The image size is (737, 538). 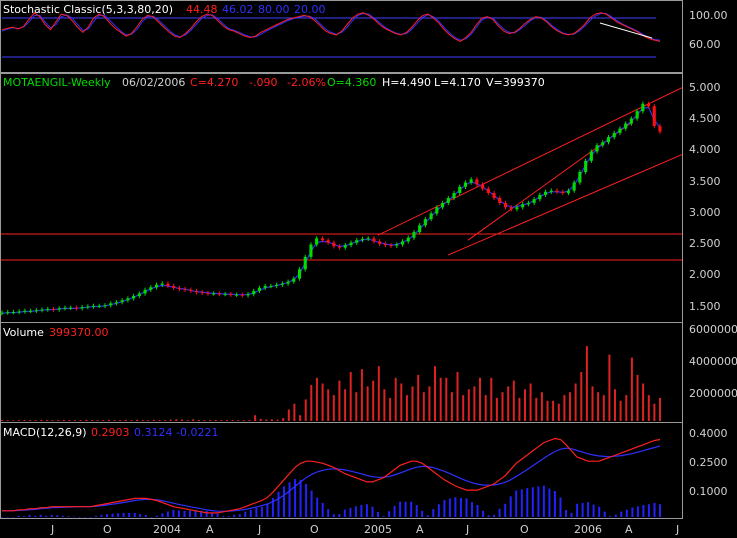 What do you see at coordinates (708, 462) in the screenshot?
I see `macd-tick: 0.2500` at bounding box center [708, 462].